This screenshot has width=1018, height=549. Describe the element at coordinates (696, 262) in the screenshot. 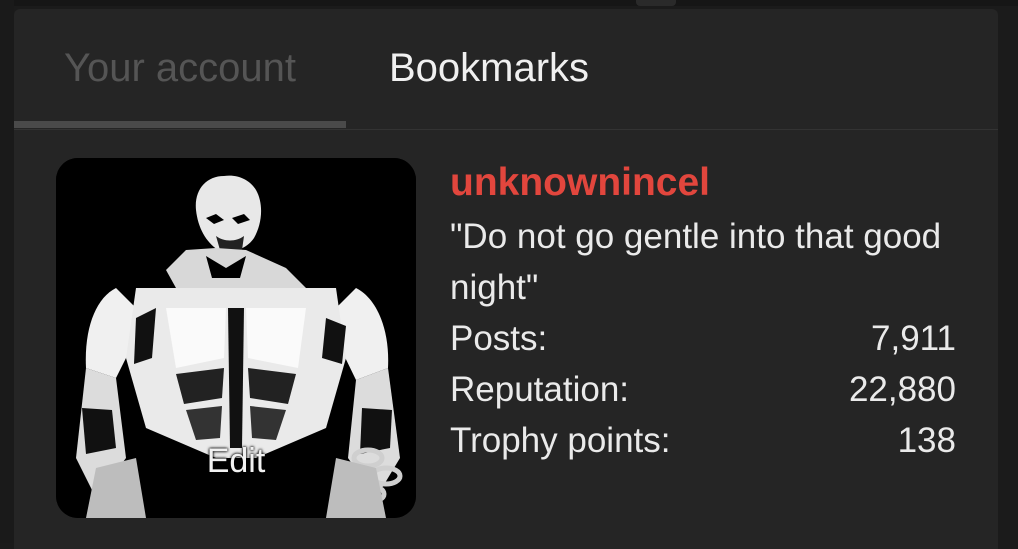

I see `user-custom-title: "Do not go gentle into that good night"` at that location.